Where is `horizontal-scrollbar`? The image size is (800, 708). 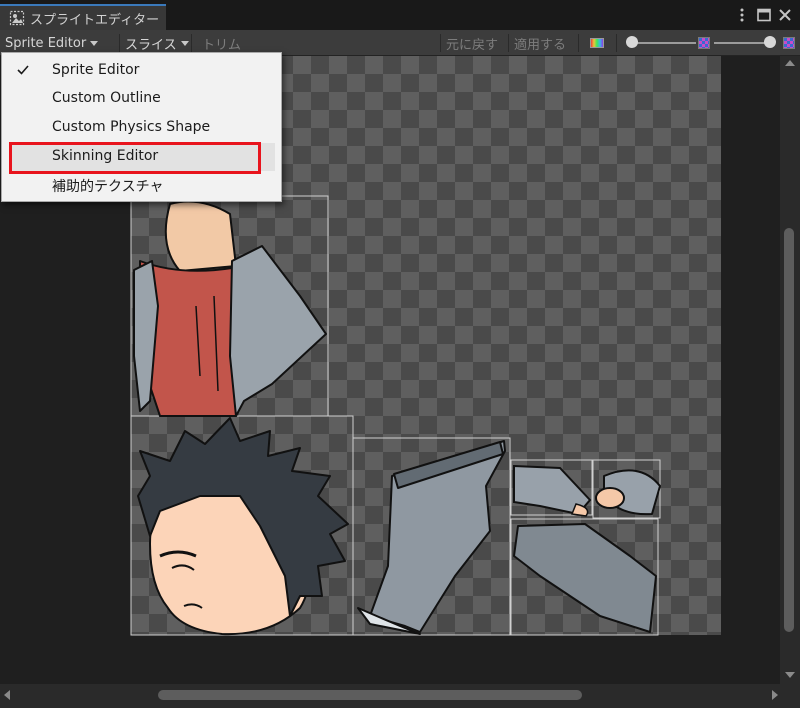 horizontal-scrollbar is located at coordinates (400, 696).